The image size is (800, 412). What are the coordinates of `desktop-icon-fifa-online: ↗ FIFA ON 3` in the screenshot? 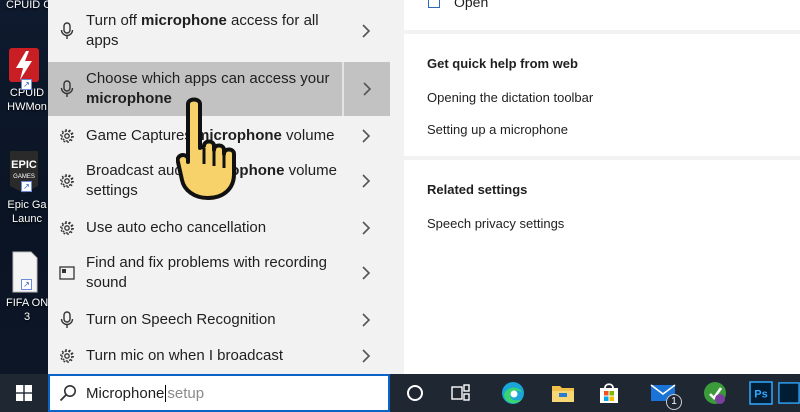 It's located at (24, 287).